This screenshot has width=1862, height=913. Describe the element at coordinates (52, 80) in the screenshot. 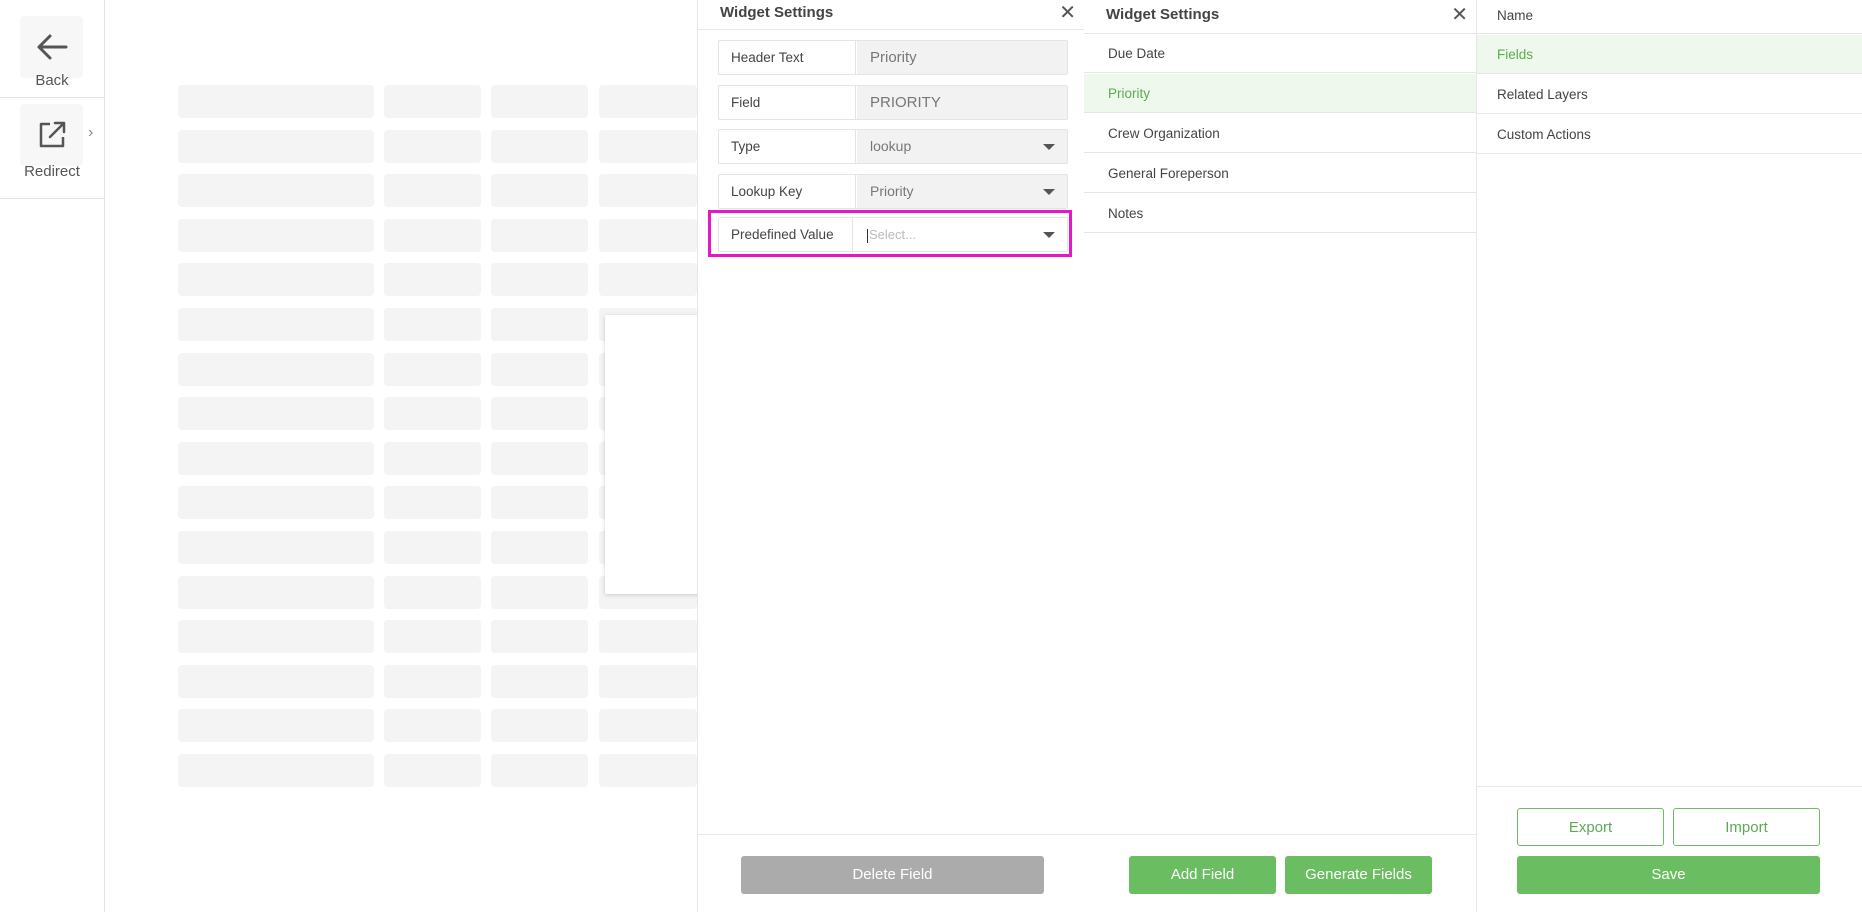

I see `back-label: Back` at that location.